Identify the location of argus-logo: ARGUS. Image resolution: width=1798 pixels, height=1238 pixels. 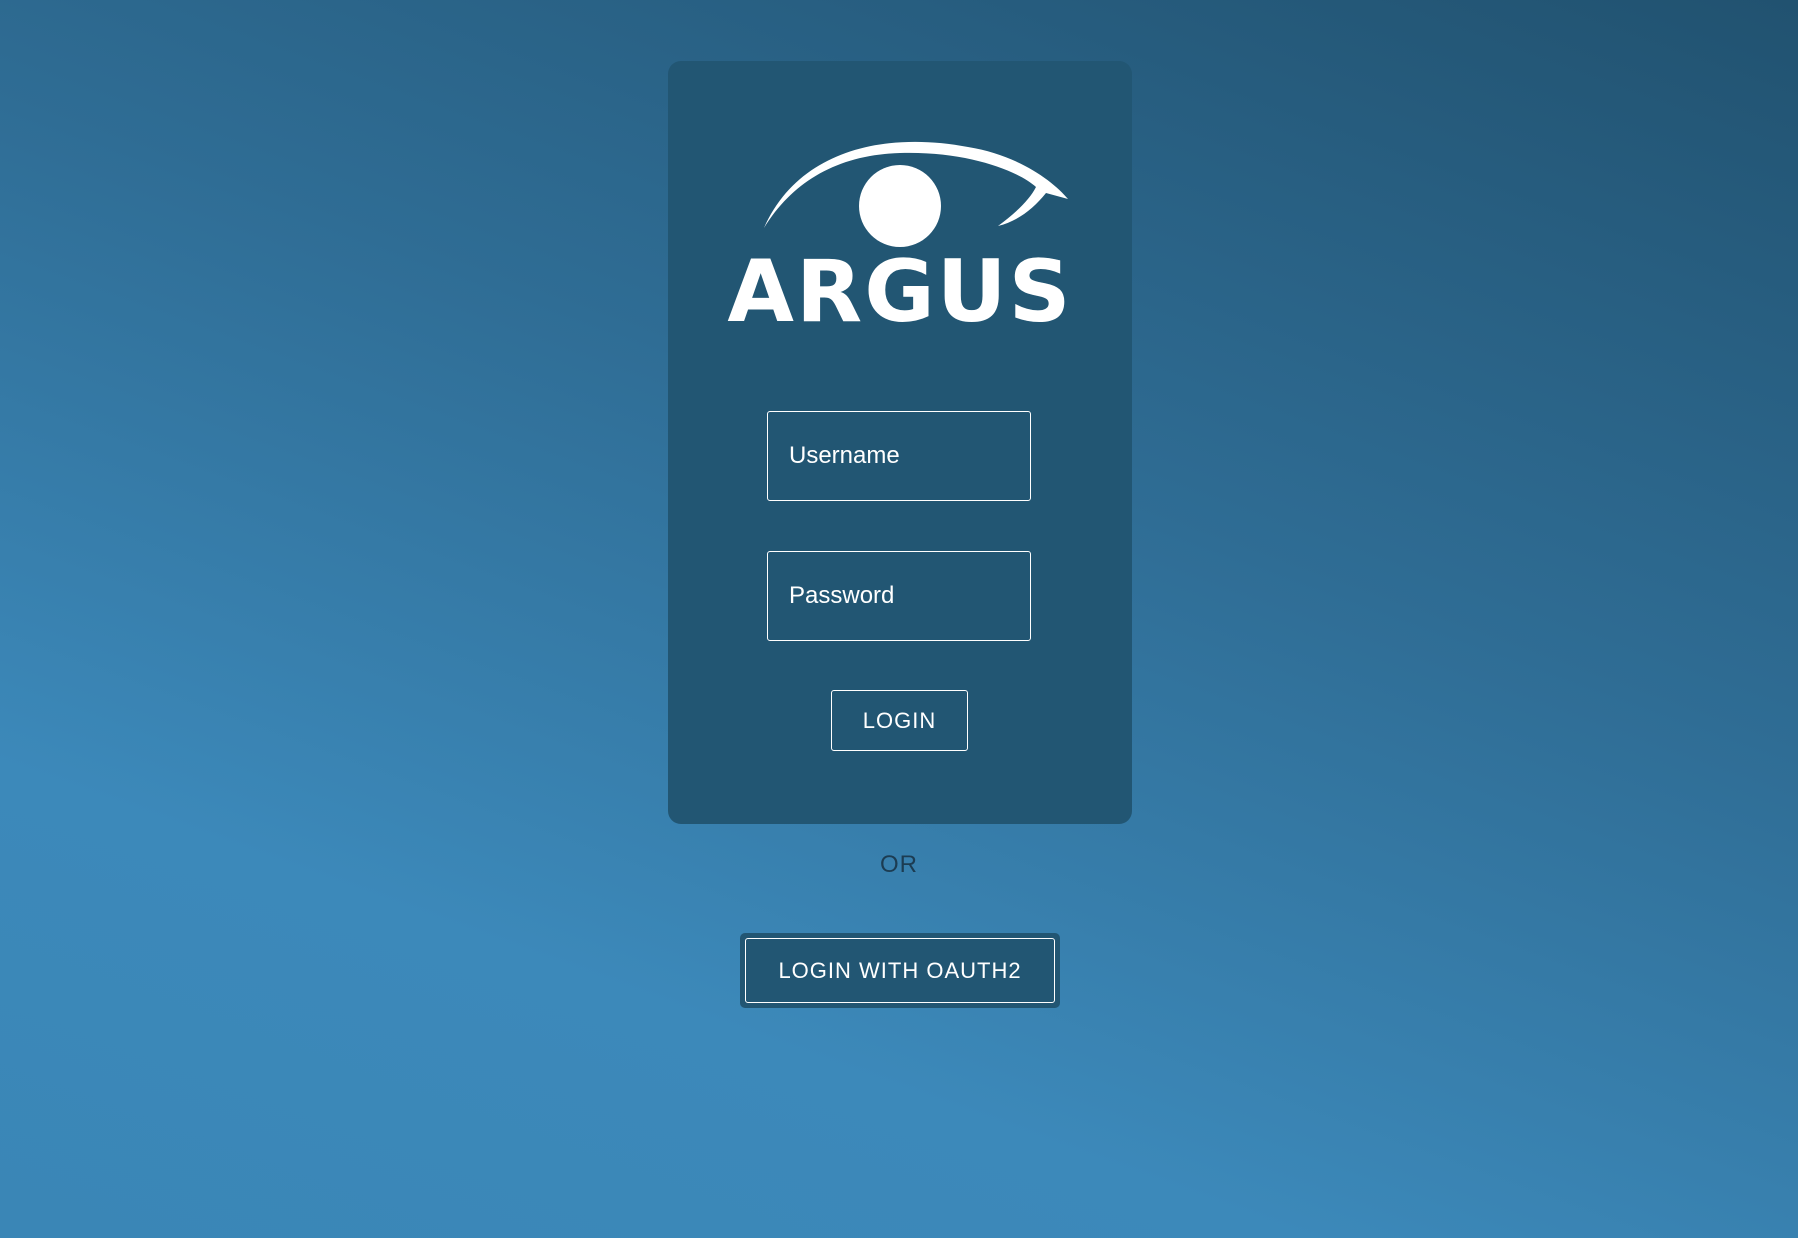
(900, 221).